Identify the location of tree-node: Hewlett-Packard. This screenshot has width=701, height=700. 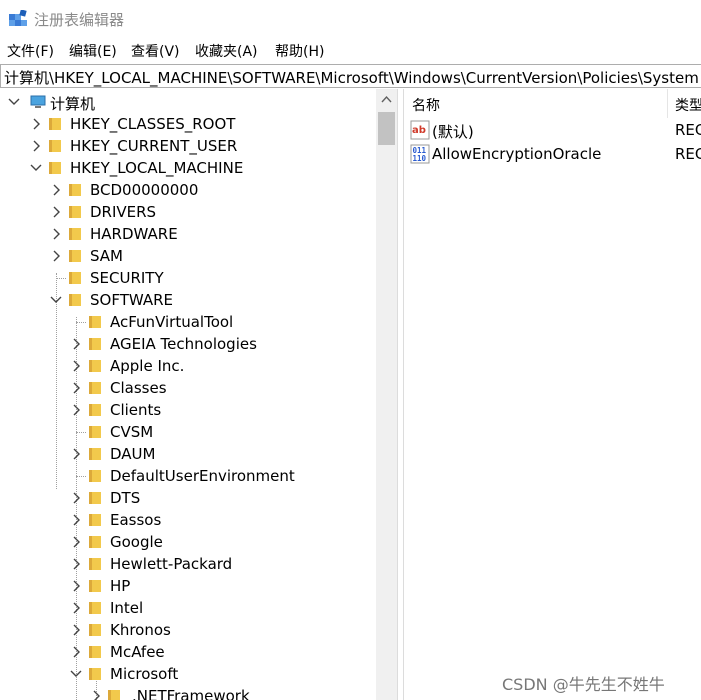
(189, 564).